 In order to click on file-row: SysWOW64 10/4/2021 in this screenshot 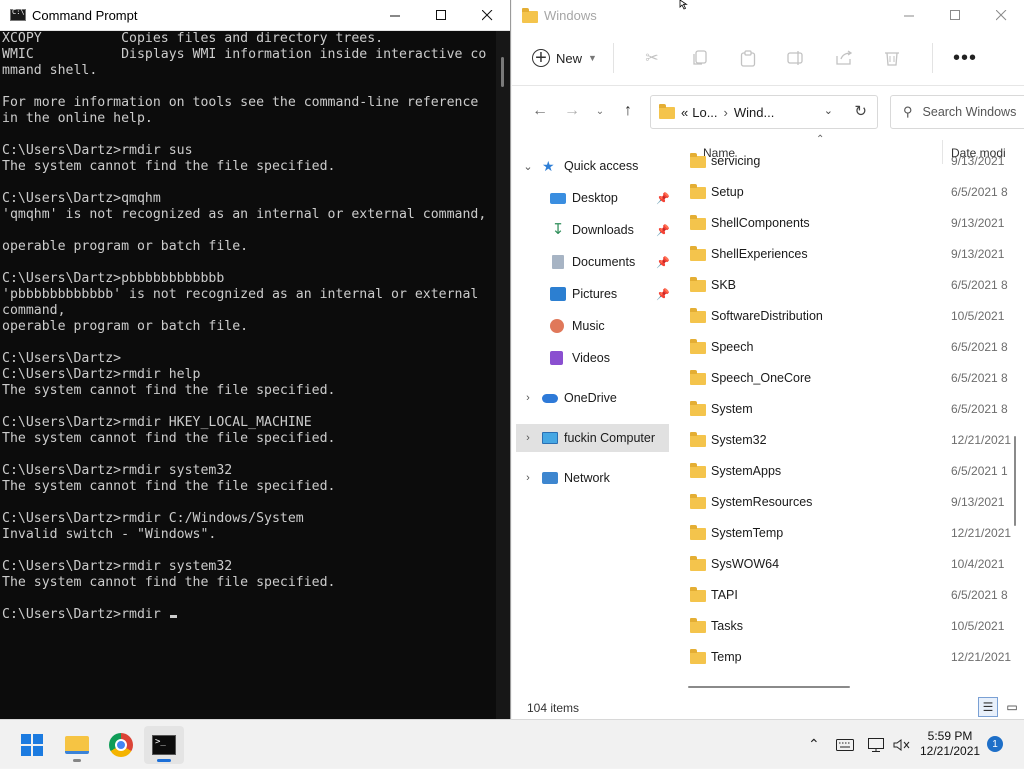, I will do `click(852, 563)`.